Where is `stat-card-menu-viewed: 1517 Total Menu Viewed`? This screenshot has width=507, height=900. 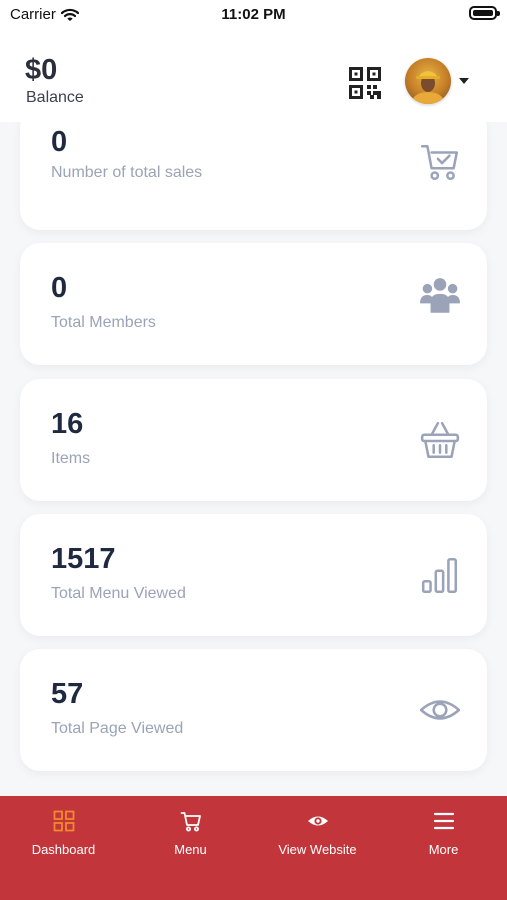 stat-card-menu-viewed: 1517 Total Menu Viewed is located at coordinates (253, 575).